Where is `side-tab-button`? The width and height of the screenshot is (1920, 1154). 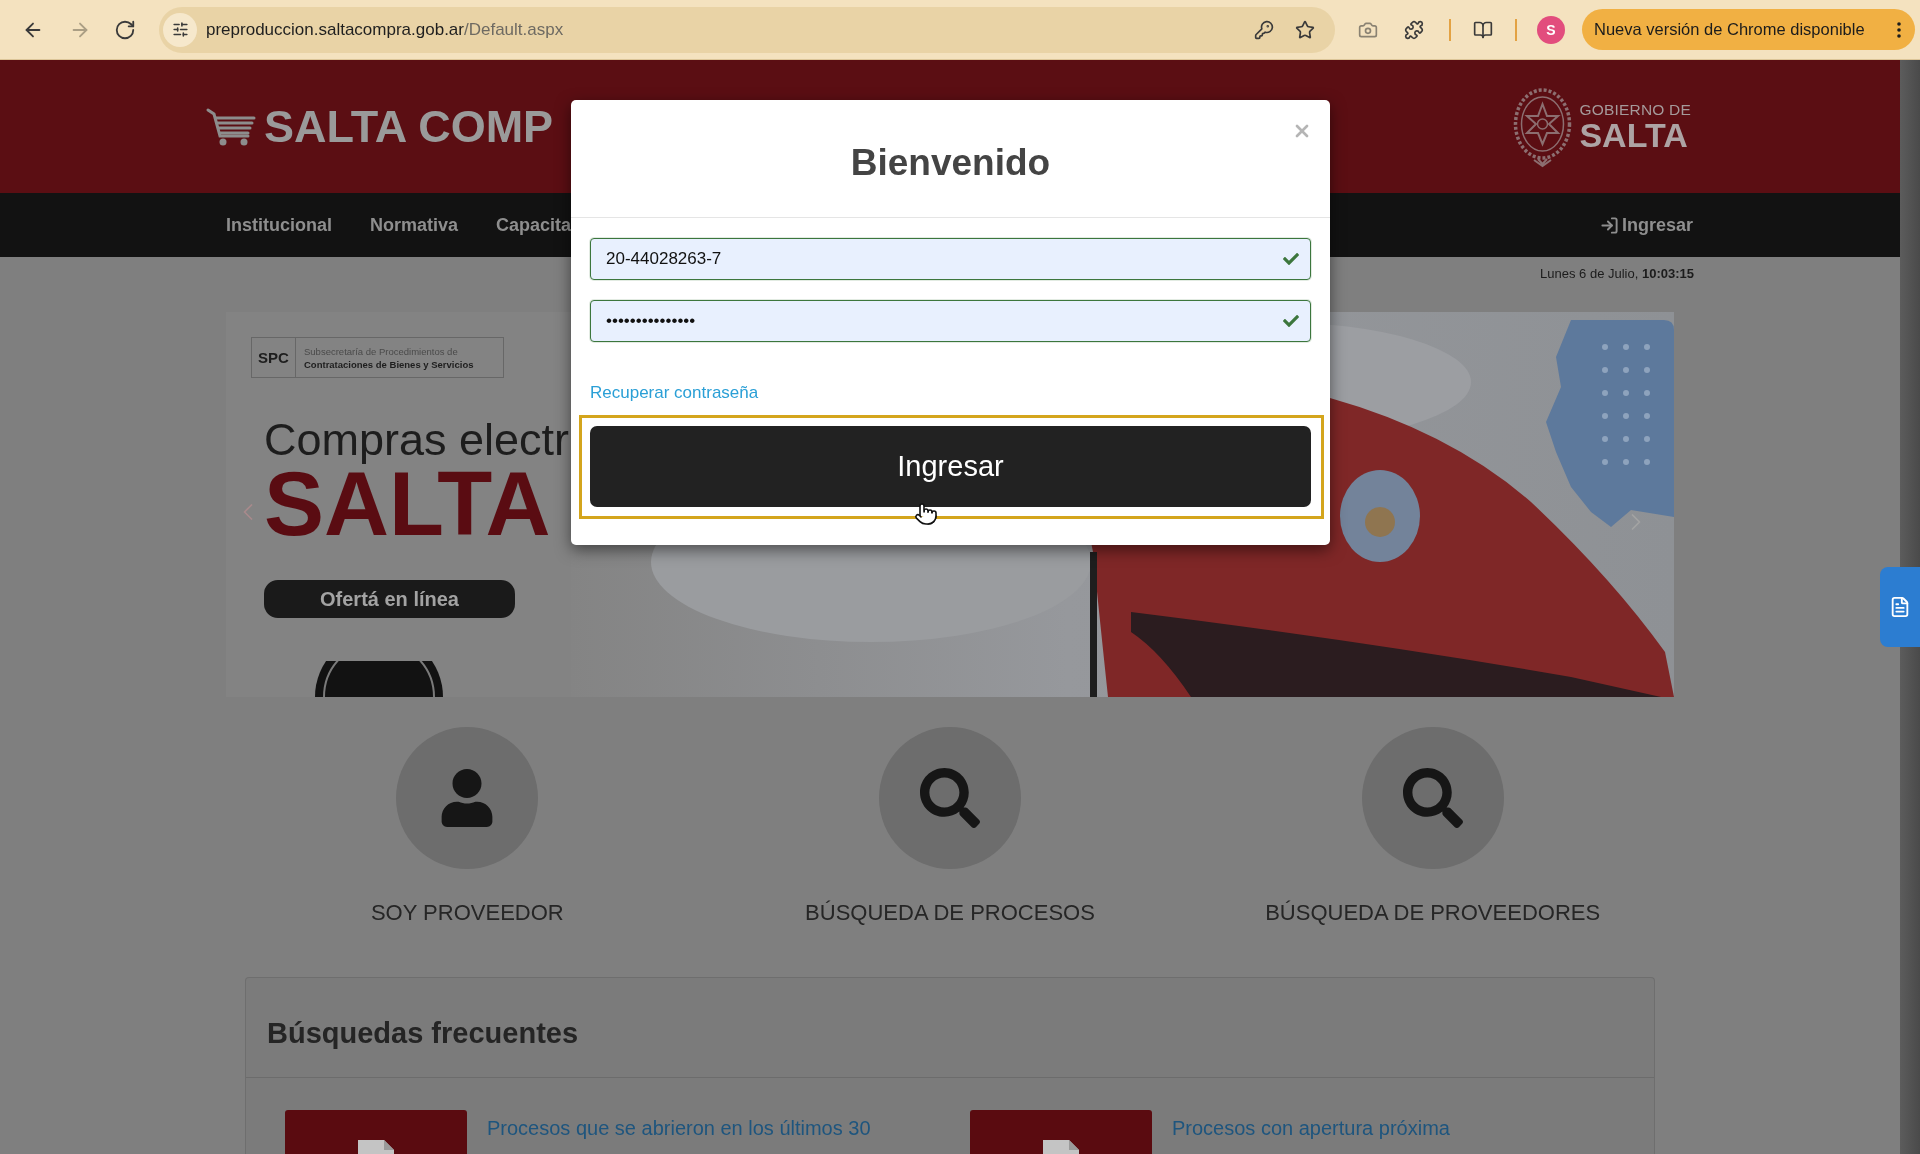
side-tab-button is located at coordinates (1900, 607).